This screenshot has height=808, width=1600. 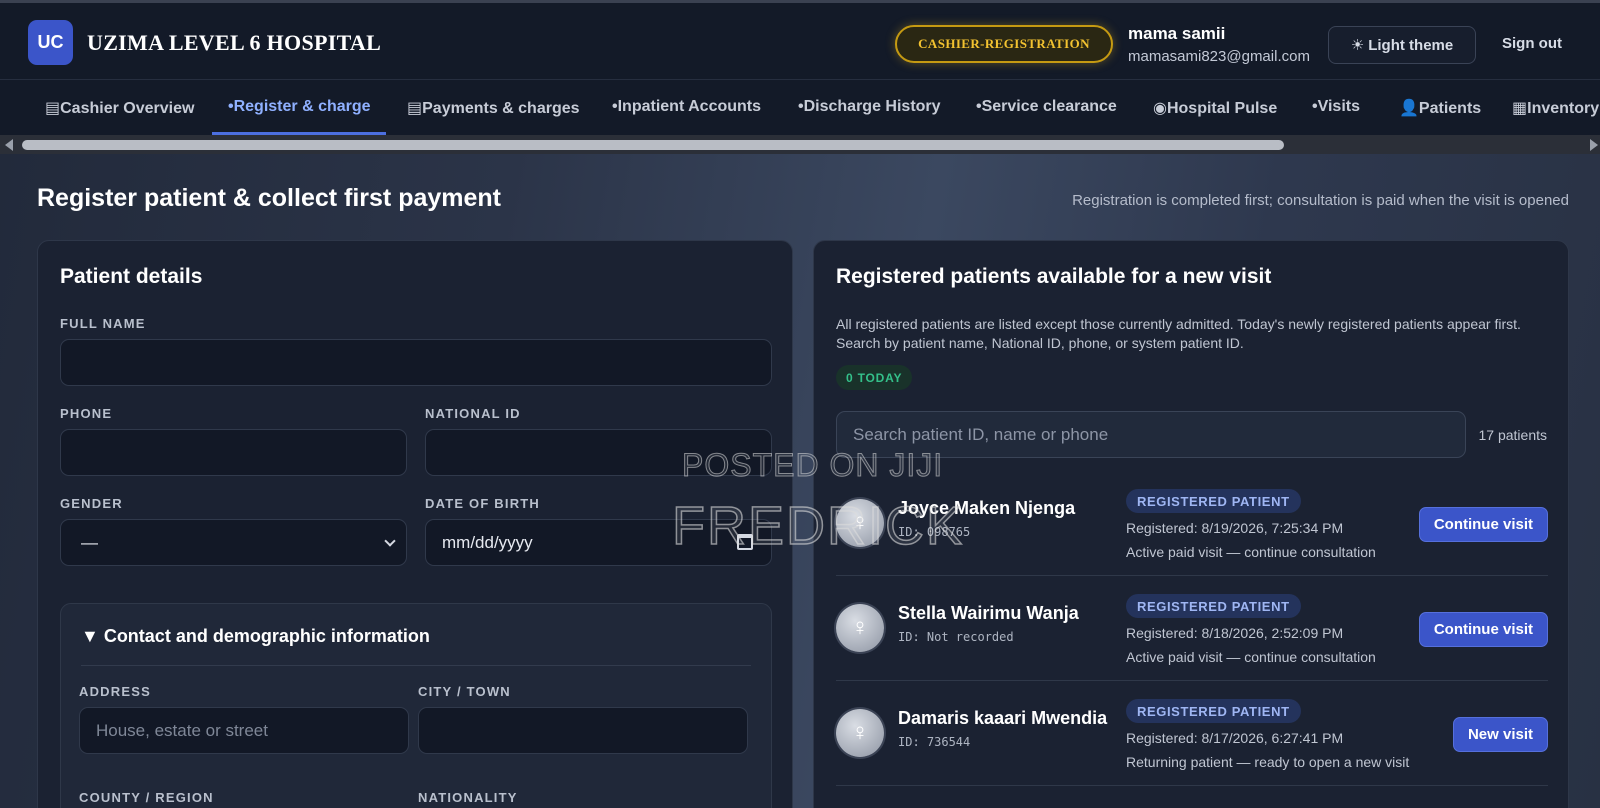 What do you see at coordinates (598, 452) in the screenshot?
I see `national-id-input` at bounding box center [598, 452].